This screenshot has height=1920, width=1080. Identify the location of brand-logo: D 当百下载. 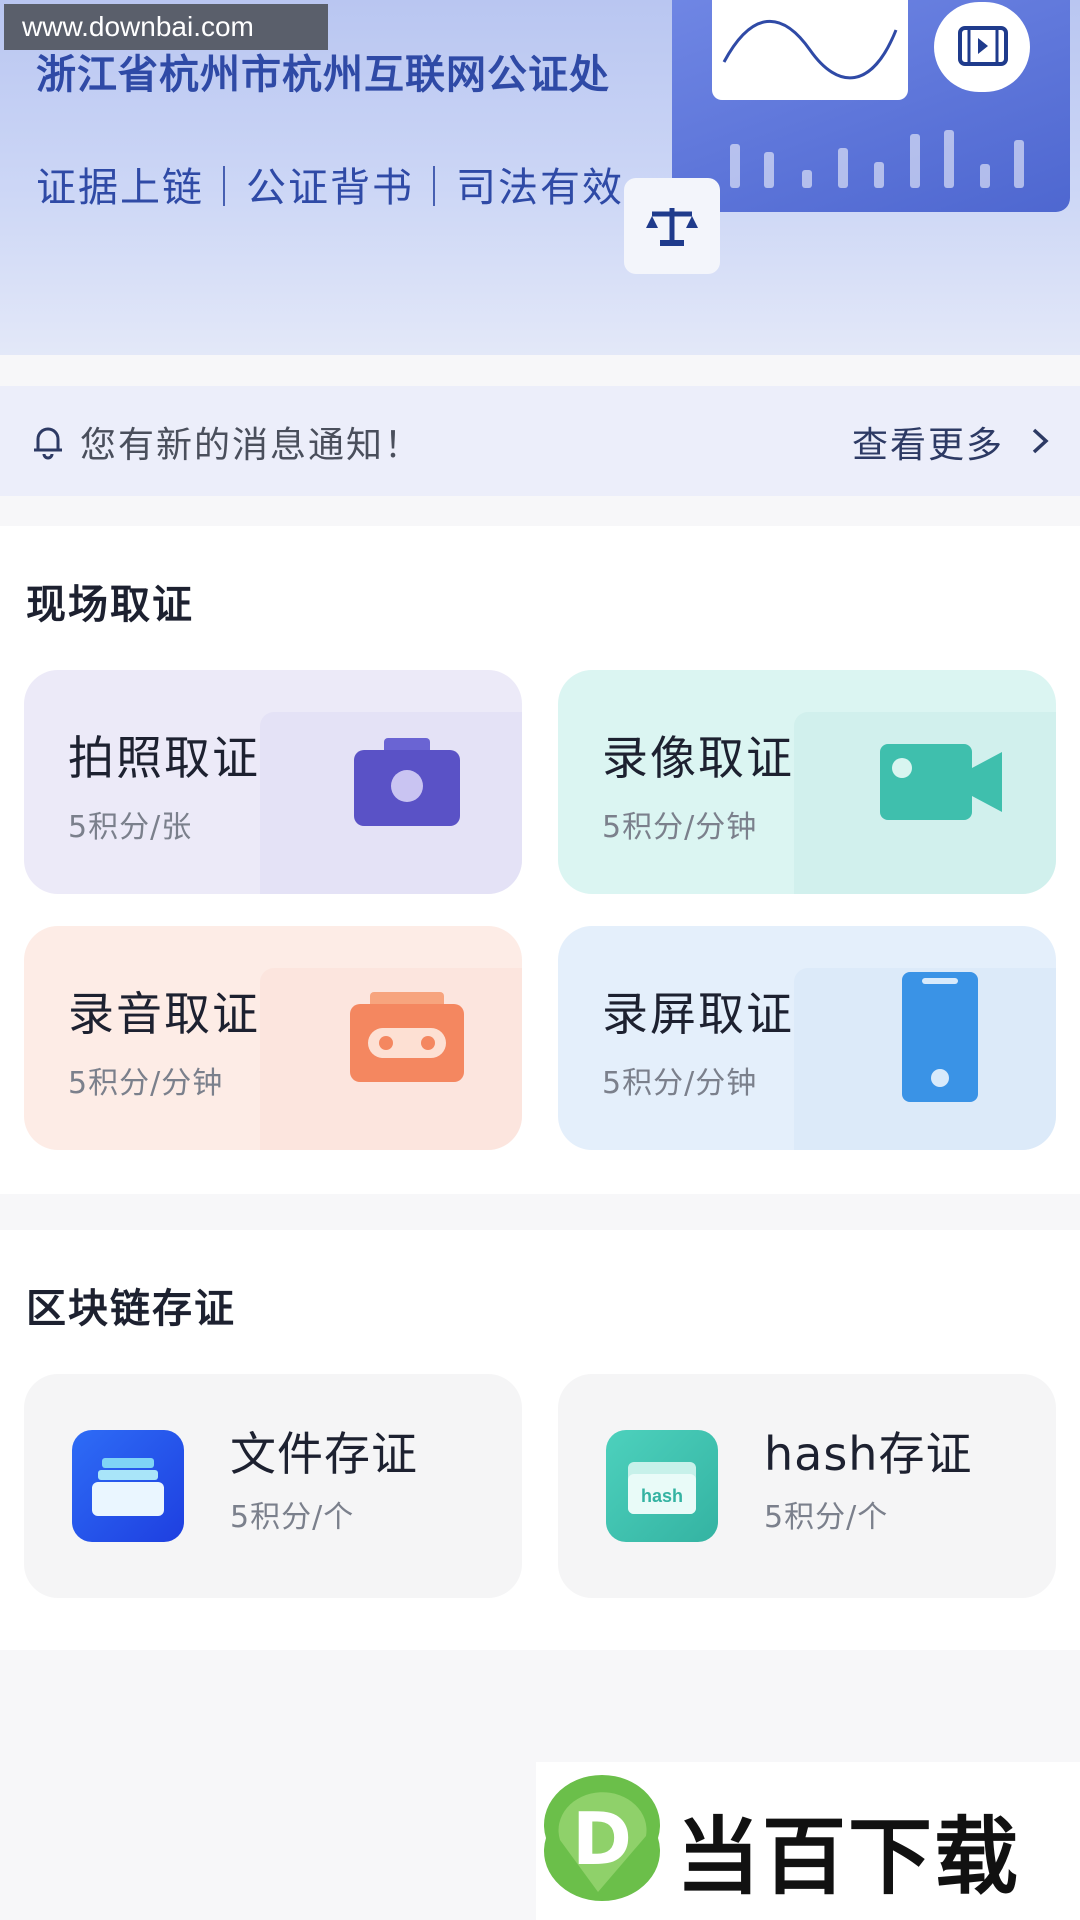
(808, 1841).